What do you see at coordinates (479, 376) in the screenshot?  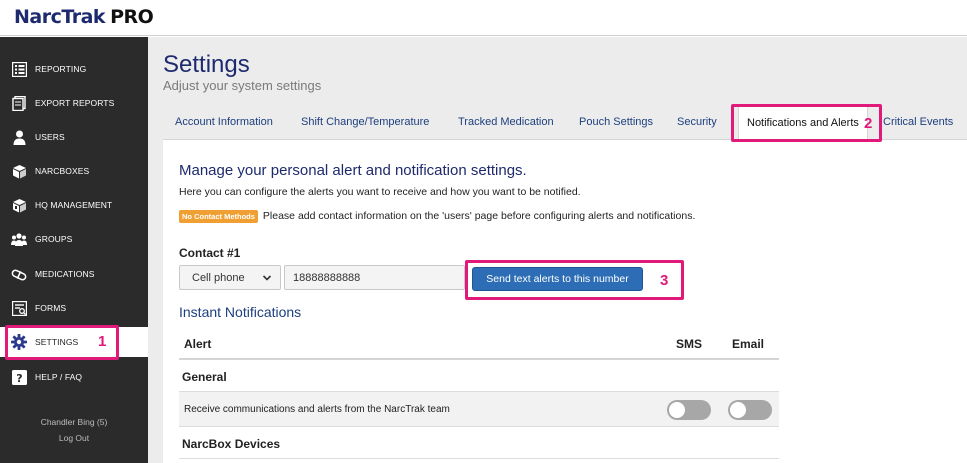 I see `group-row: General` at bounding box center [479, 376].